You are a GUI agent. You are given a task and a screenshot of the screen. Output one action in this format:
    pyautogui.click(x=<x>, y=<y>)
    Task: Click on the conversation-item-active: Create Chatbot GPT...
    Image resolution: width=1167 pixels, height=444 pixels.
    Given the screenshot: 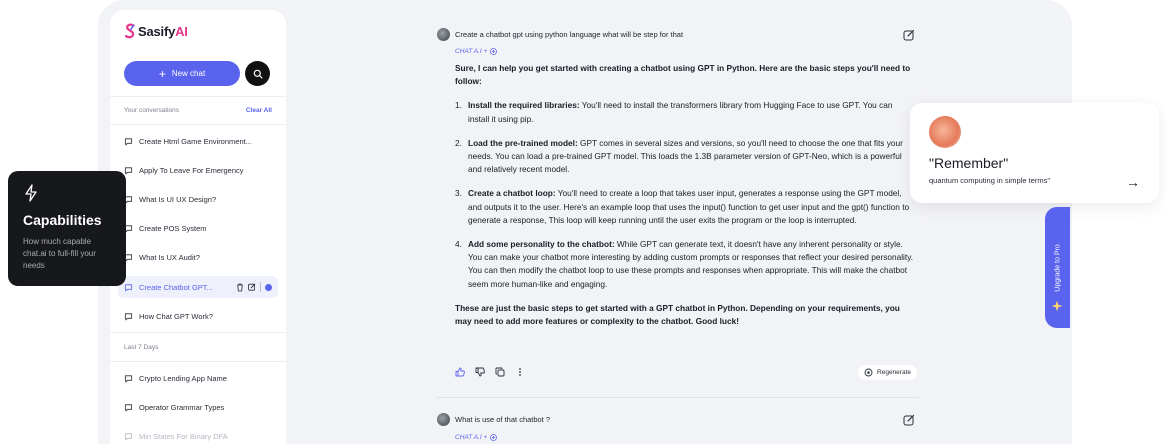 What is the action you would take?
    pyautogui.click(x=198, y=287)
    